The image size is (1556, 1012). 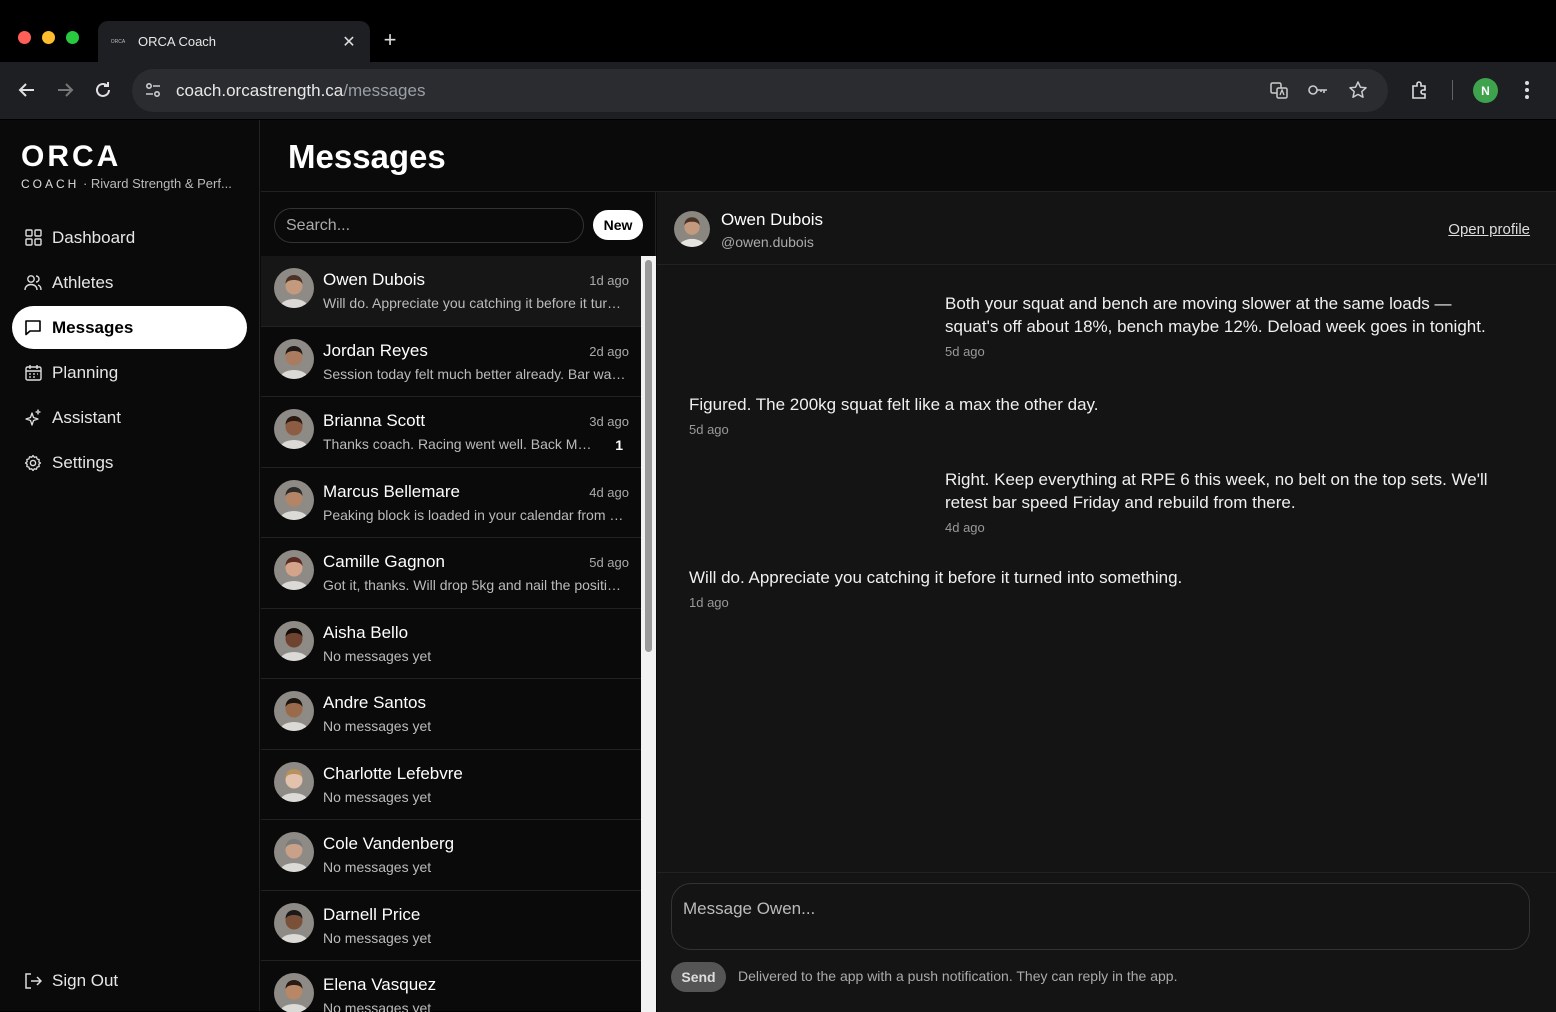 What do you see at coordinates (709, 429) in the screenshot?
I see `message-time: 5d ago` at bounding box center [709, 429].